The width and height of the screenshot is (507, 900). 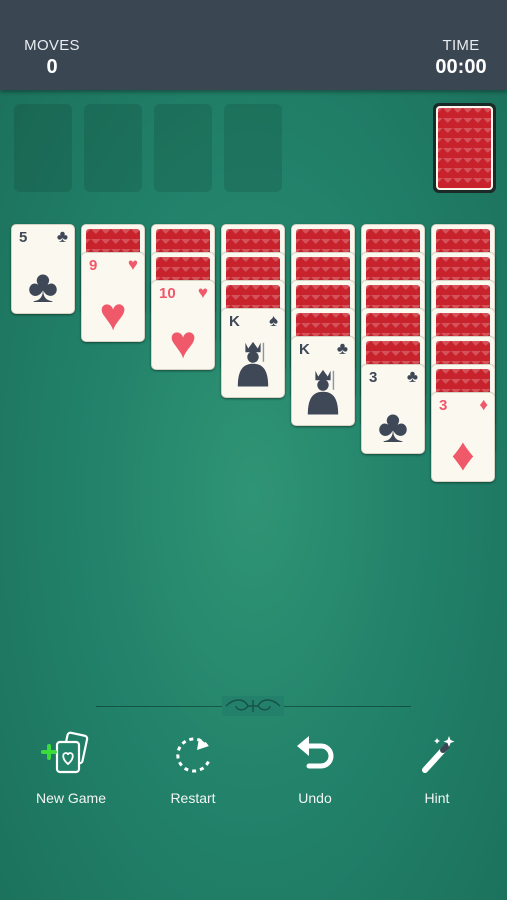 I want to click on tableau-card: 3 ♣ ♣, so click(x=393, y=409).